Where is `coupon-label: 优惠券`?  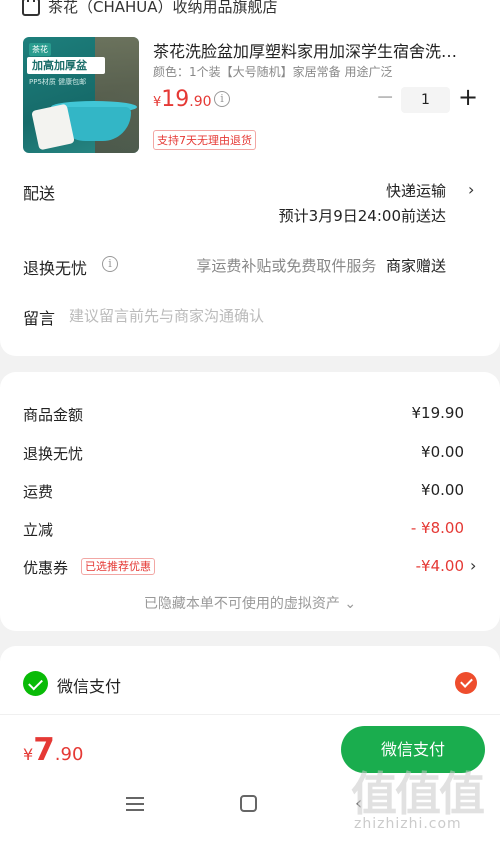
coupon-label: 优惠券 is located at coordinates (46, 568).